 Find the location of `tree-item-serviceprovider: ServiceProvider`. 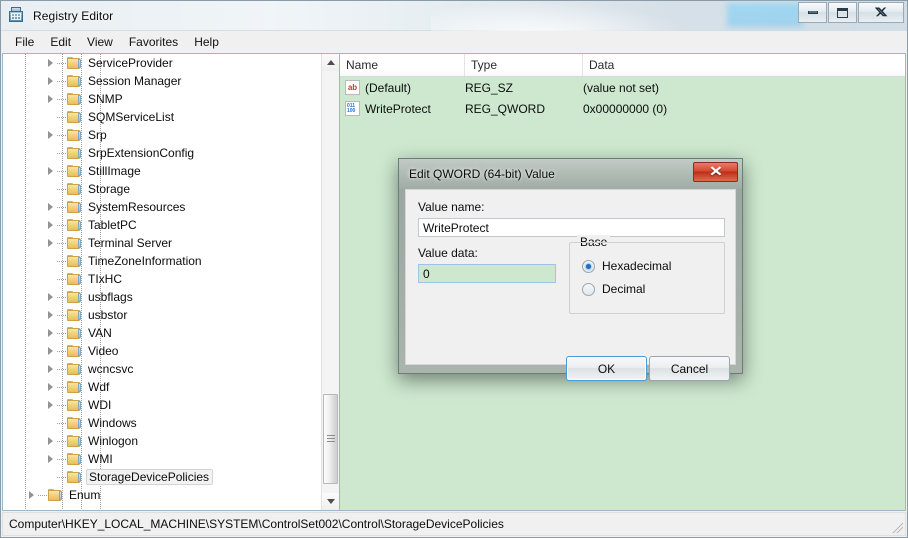

tree-item-serviceprovider: ServiceProvider is located at coordinates (162, 63).